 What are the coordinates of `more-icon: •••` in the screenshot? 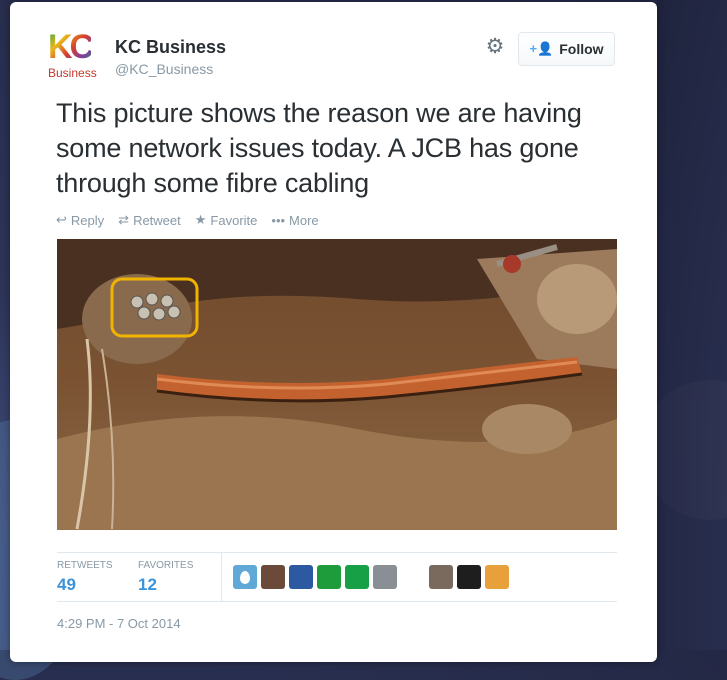 It's located at (278, 220).